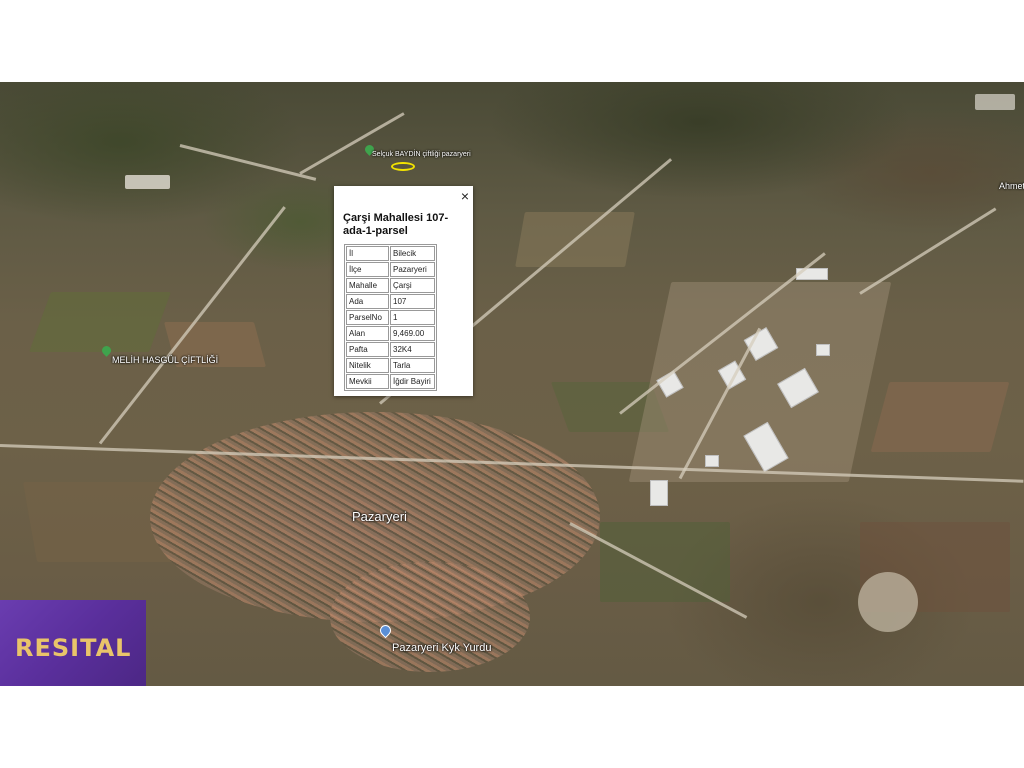 This screenshot has height=768, width=1024. Describe the element at coordinates (412, 381) in the screenshot. I see `row-value: İğdir Bayiri` at that location.